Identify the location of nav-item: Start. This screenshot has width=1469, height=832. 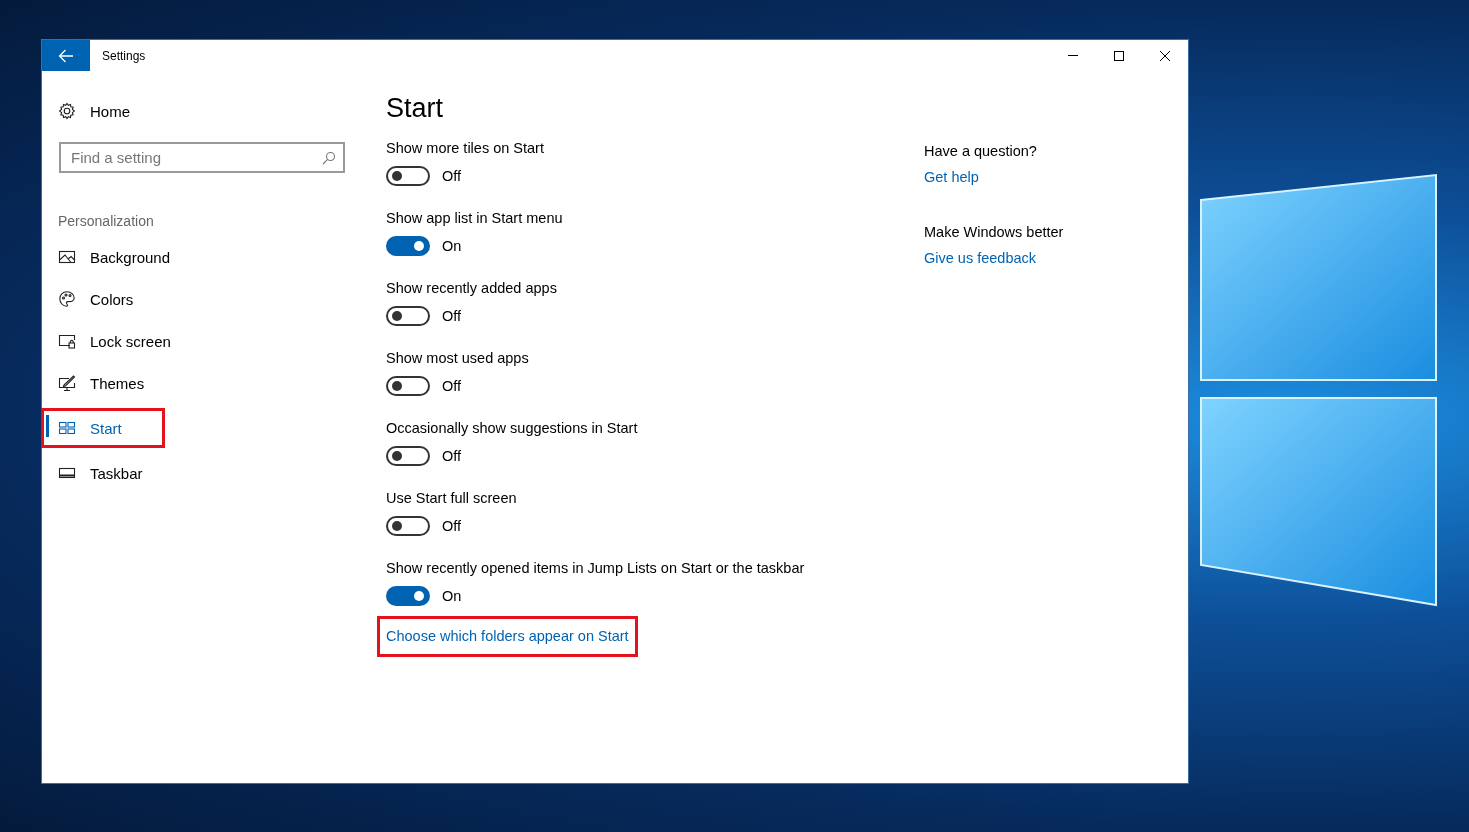
(103, 428).